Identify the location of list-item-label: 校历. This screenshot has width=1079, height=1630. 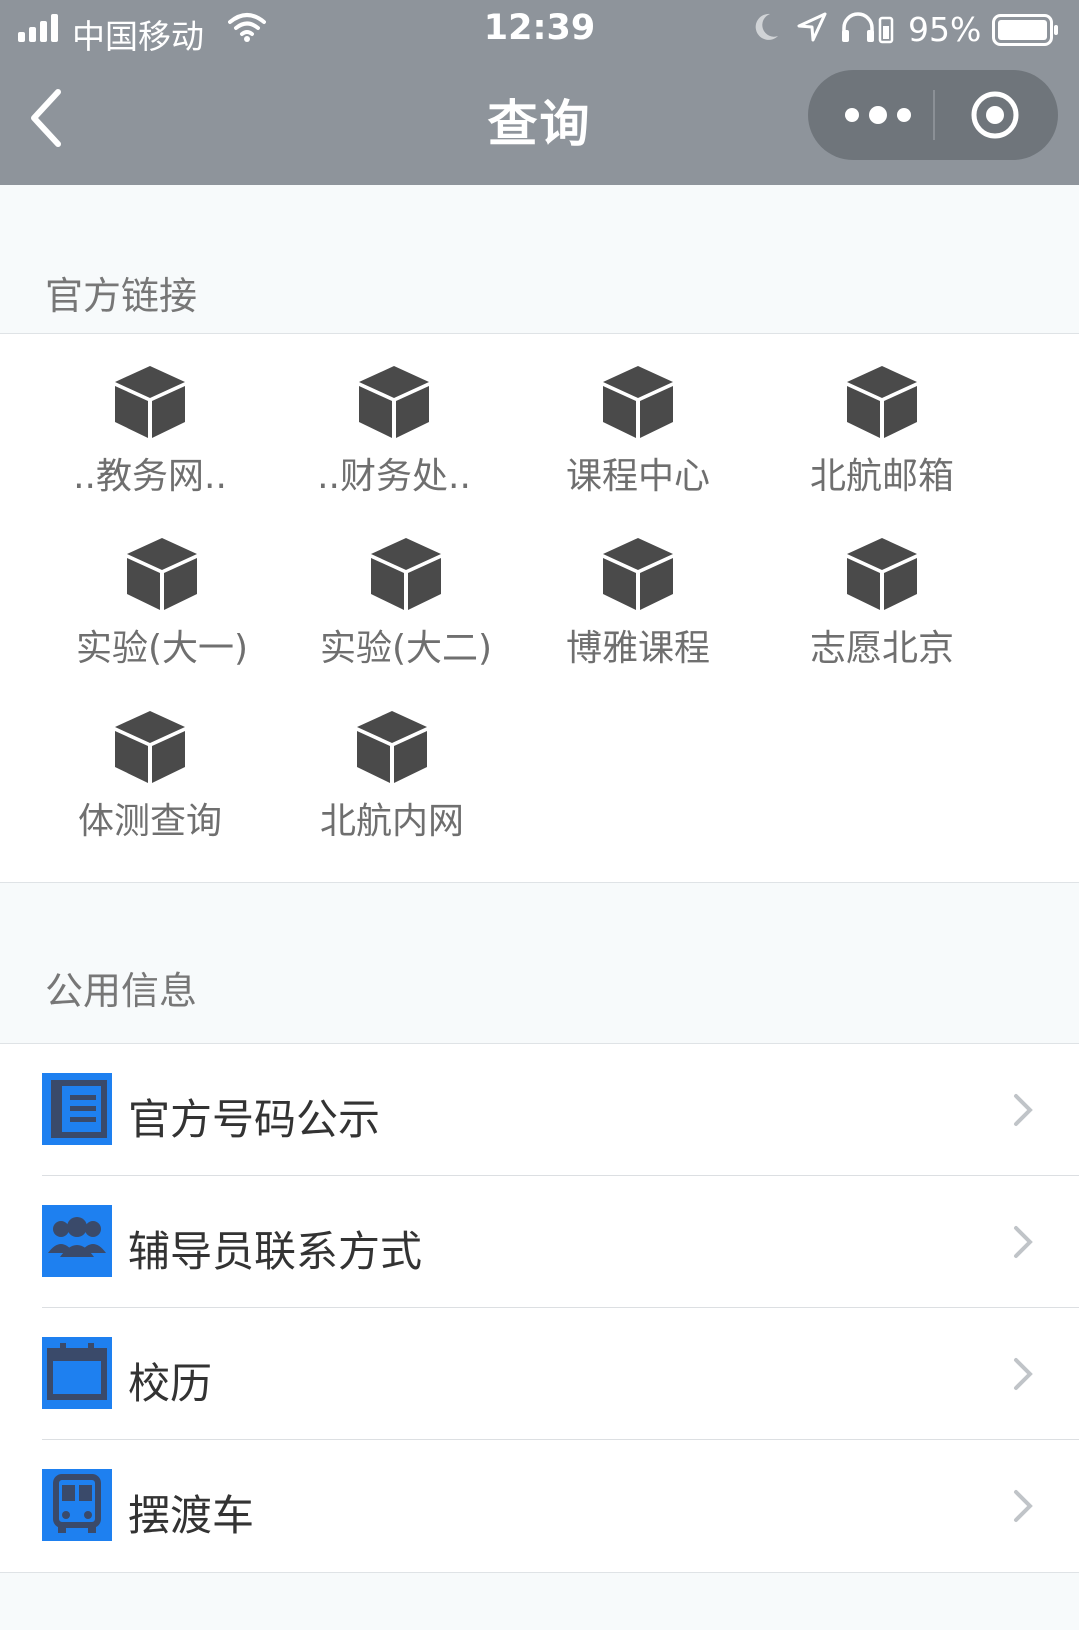
(170, 1383).